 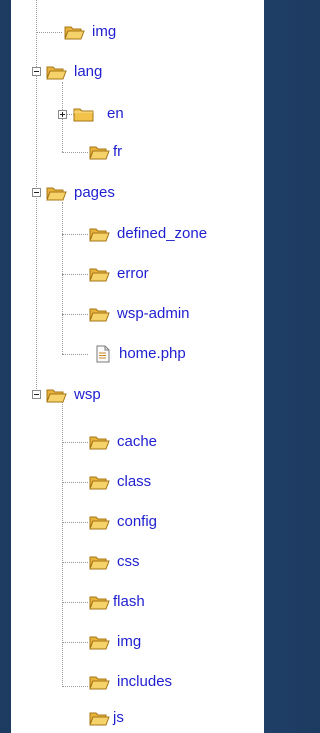 I want to click on tree-item-en: en, so click(x=98, y=114).